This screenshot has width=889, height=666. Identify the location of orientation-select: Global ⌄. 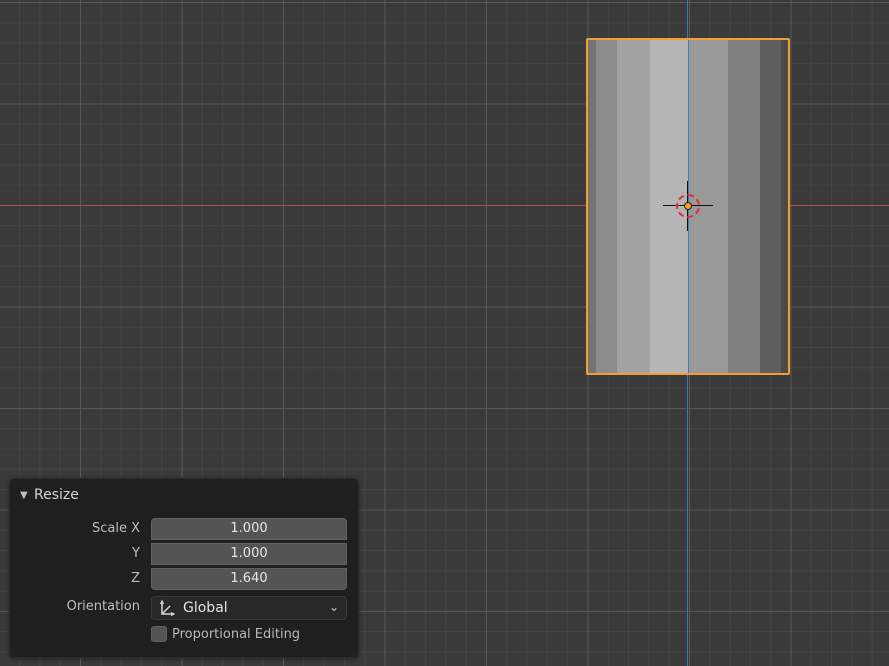
(249, 608).